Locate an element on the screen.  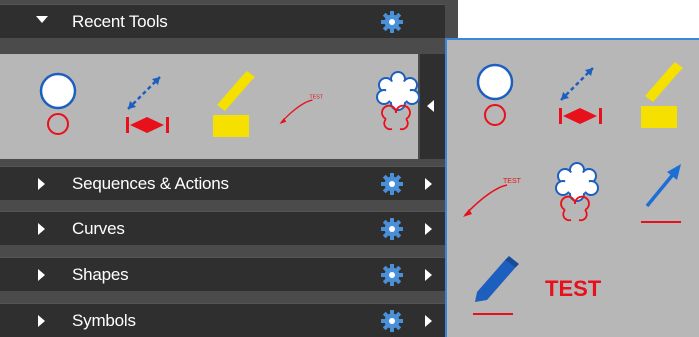
pen-tool-icon is located at coordinates (497, 285).